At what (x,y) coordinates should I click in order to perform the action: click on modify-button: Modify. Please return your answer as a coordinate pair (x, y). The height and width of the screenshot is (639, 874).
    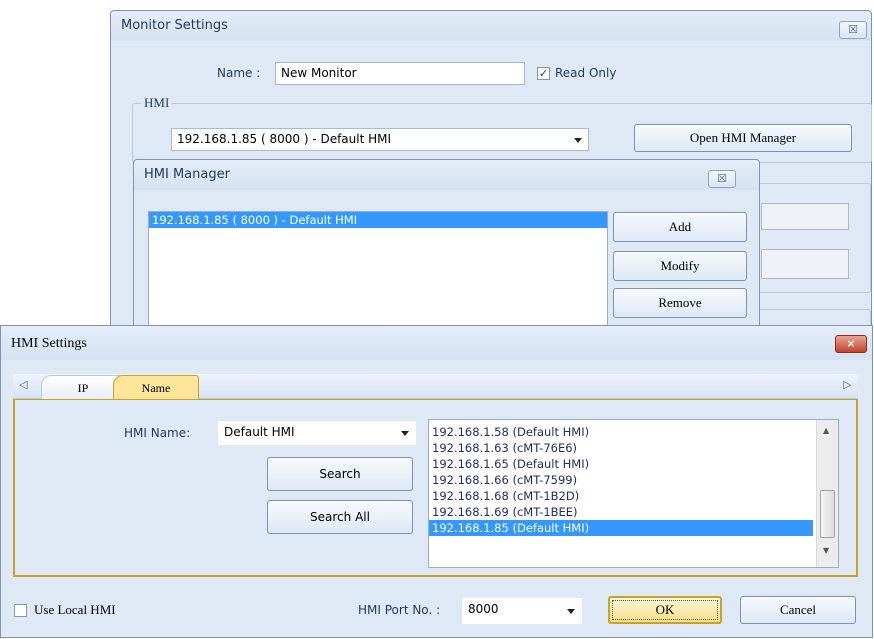
    Looking at the image, I should click on (680, 266).